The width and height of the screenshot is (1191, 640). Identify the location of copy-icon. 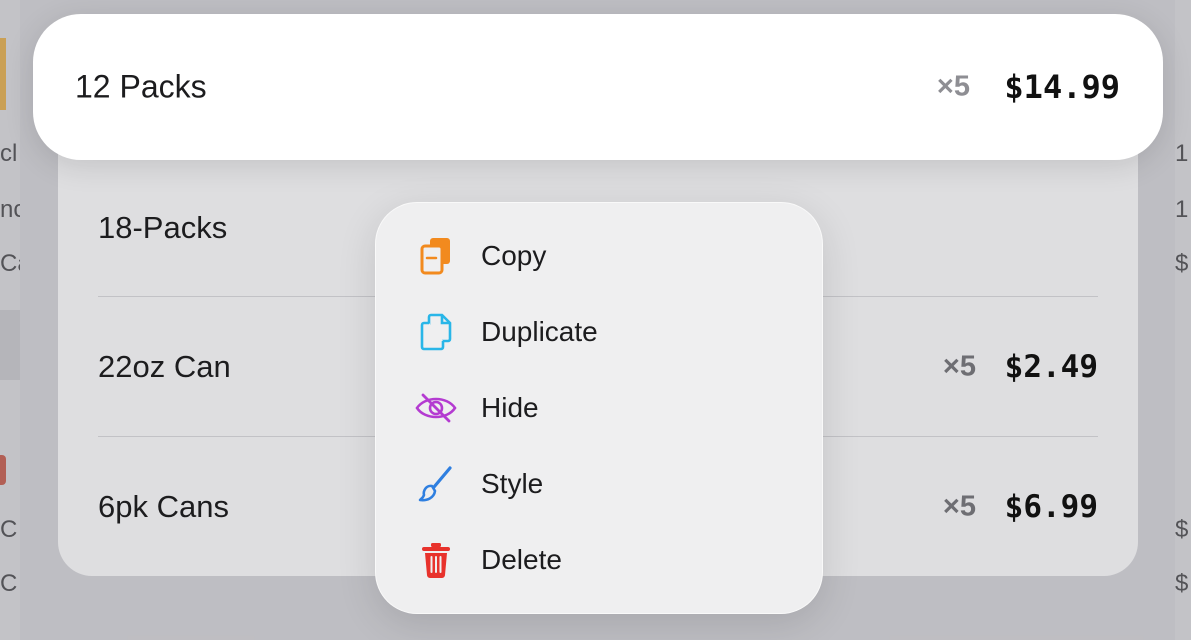
(436, 256).